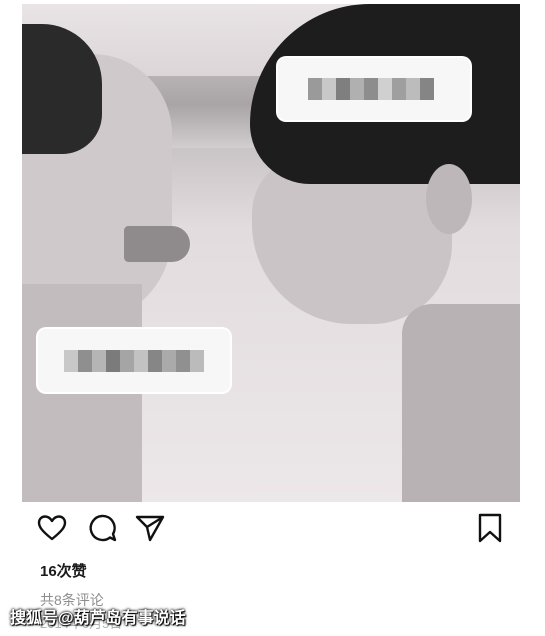 This screenshot has width=545, height=636. Describe the element at coordinates (461, 403) in the screenshot. I see `man-body` at that location.